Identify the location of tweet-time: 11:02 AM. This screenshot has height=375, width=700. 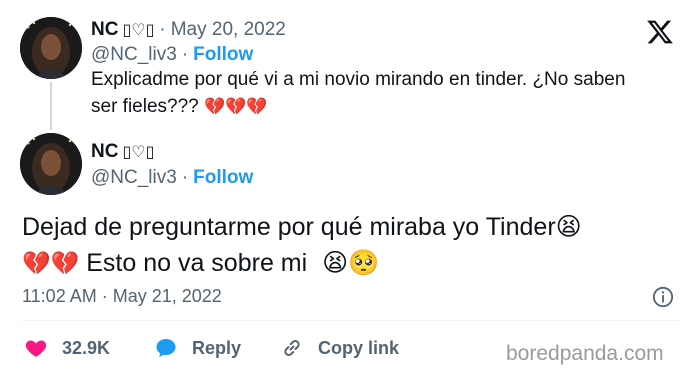
(59, 296).